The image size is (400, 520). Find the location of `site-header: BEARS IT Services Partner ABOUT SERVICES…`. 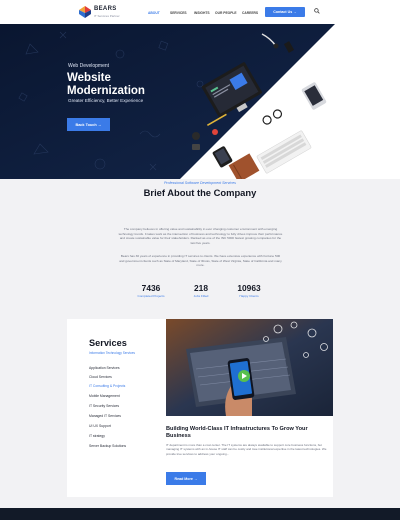

site-header: BEARS IT Services Partner ABOUT SERVICES… is located at coordinates (200, 12).